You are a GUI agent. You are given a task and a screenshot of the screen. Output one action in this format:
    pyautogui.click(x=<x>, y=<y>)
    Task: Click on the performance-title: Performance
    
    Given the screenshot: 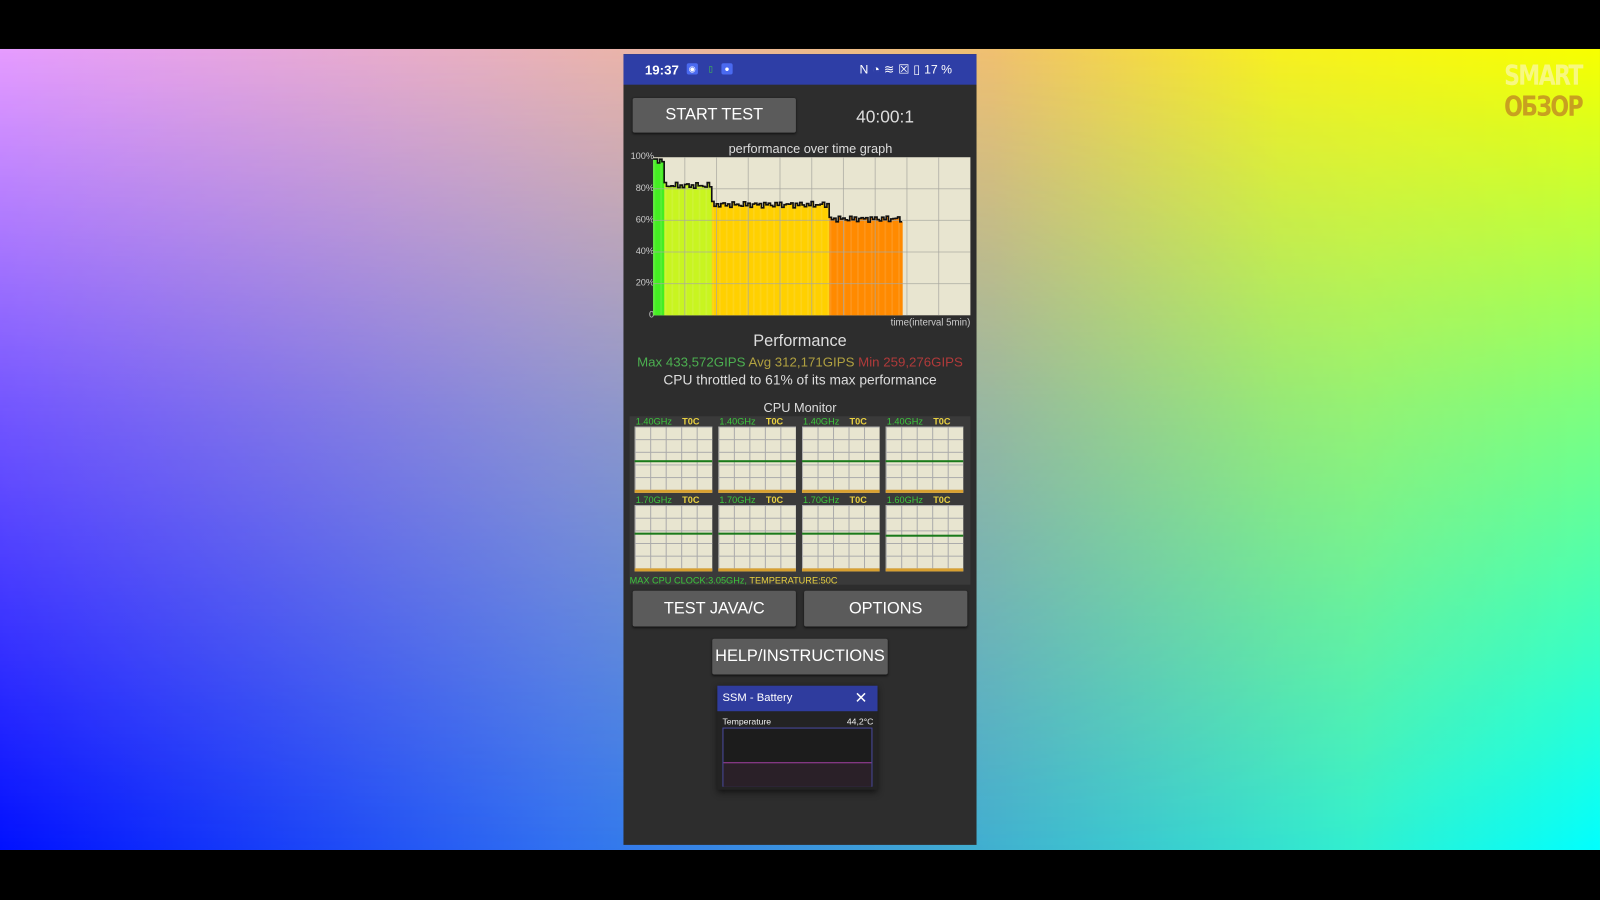 What is the action you would take?
    pyautogui.click(x=800, y=341)
    